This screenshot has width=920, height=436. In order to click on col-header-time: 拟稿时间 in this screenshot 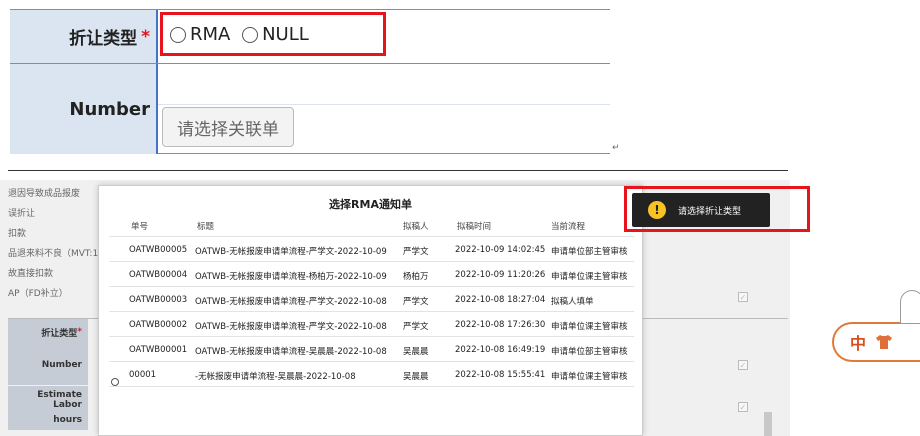, I will do `click(474, 227)`.